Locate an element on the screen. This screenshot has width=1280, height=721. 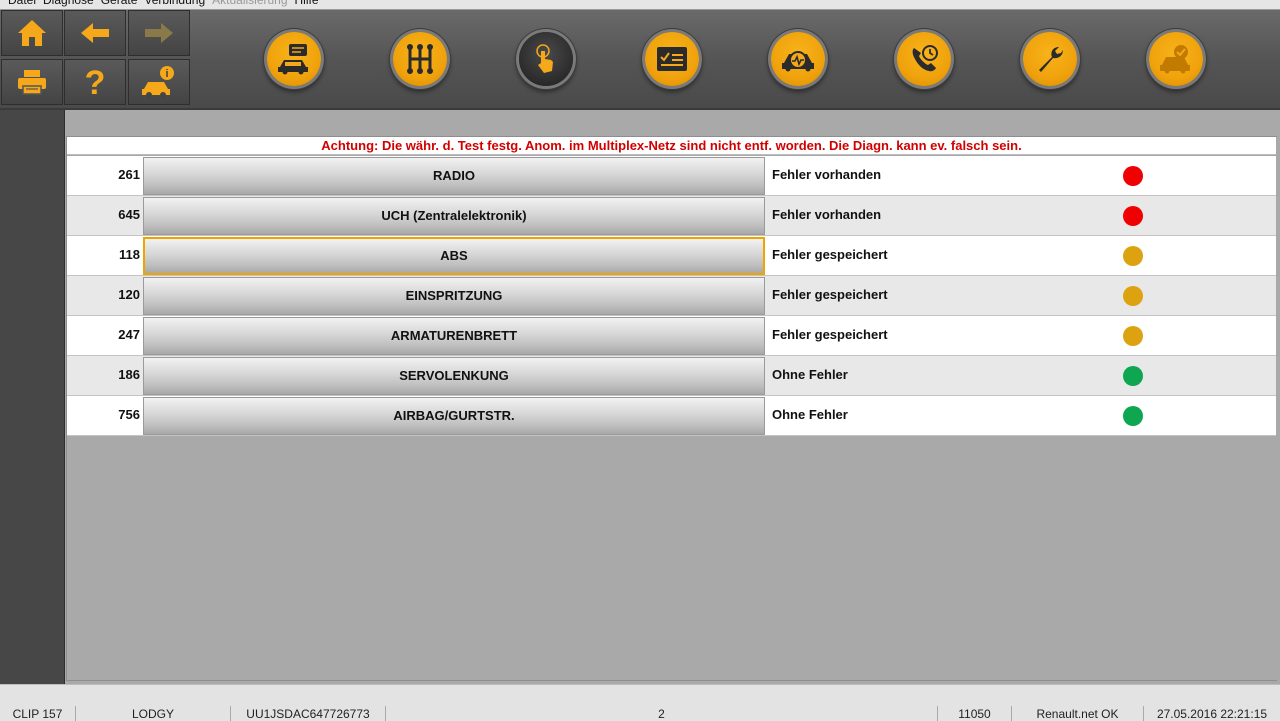
phone-support-button is located at coordinates (924, 59).